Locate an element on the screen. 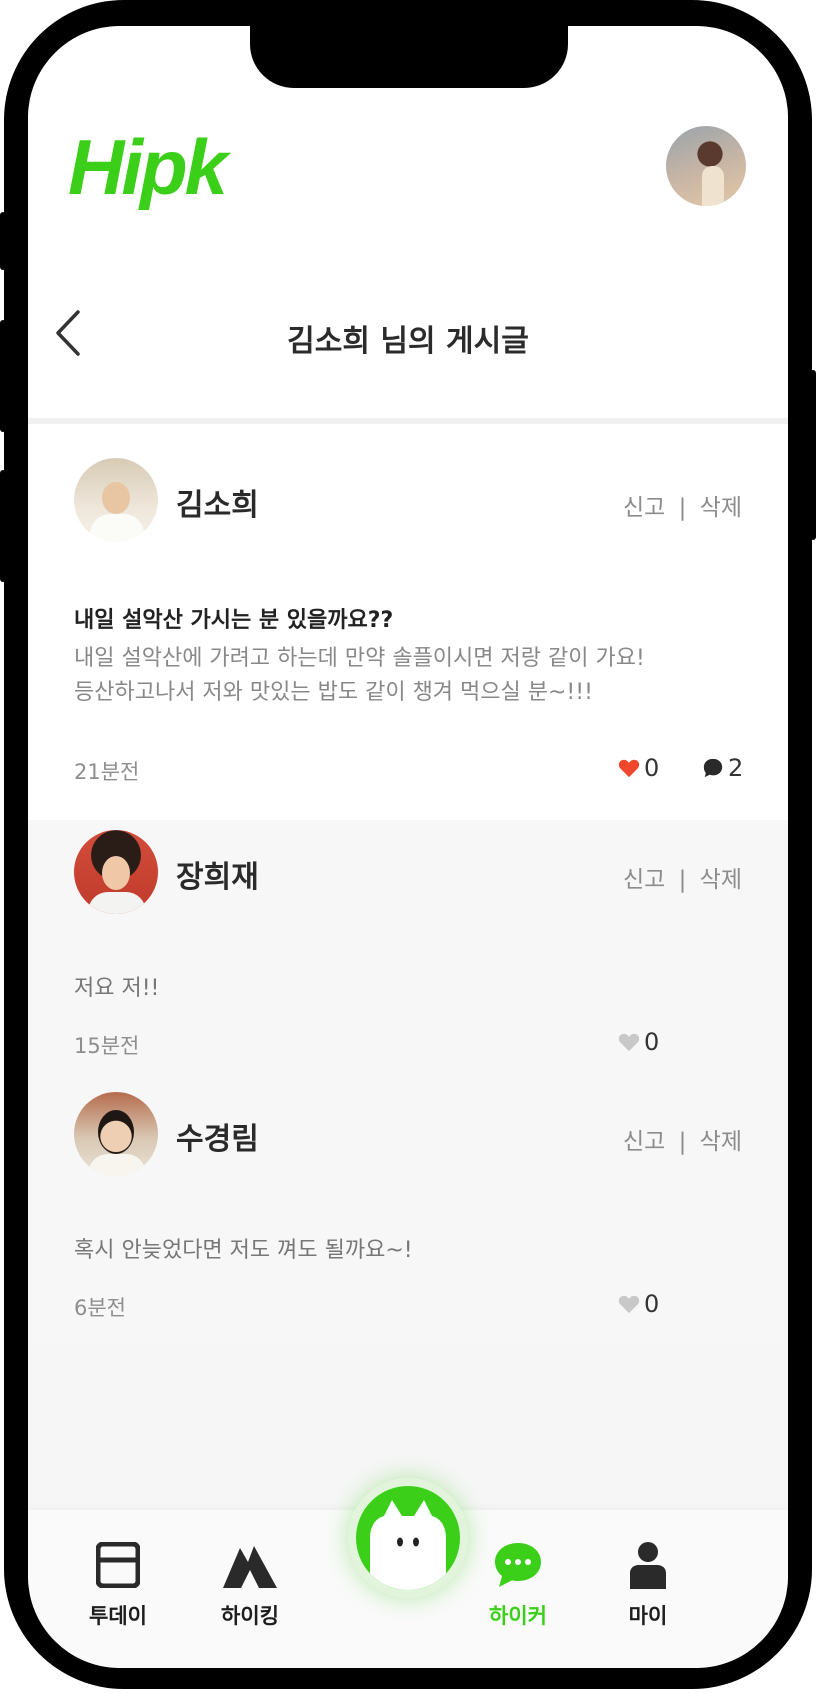 Image resolution: width=816 pixels, height=1693 pixels. mascot-icon is located at coordinates (408, 1545).